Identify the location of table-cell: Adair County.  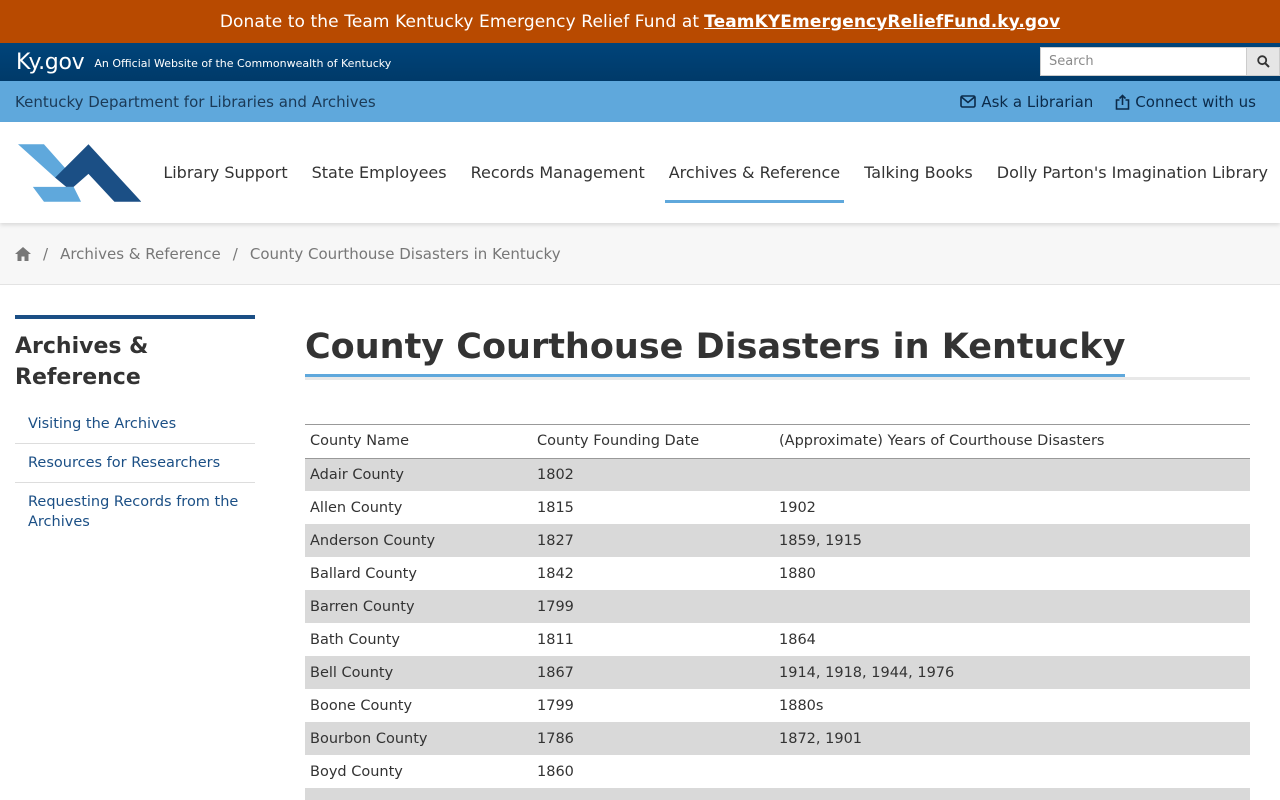
(418, 475).